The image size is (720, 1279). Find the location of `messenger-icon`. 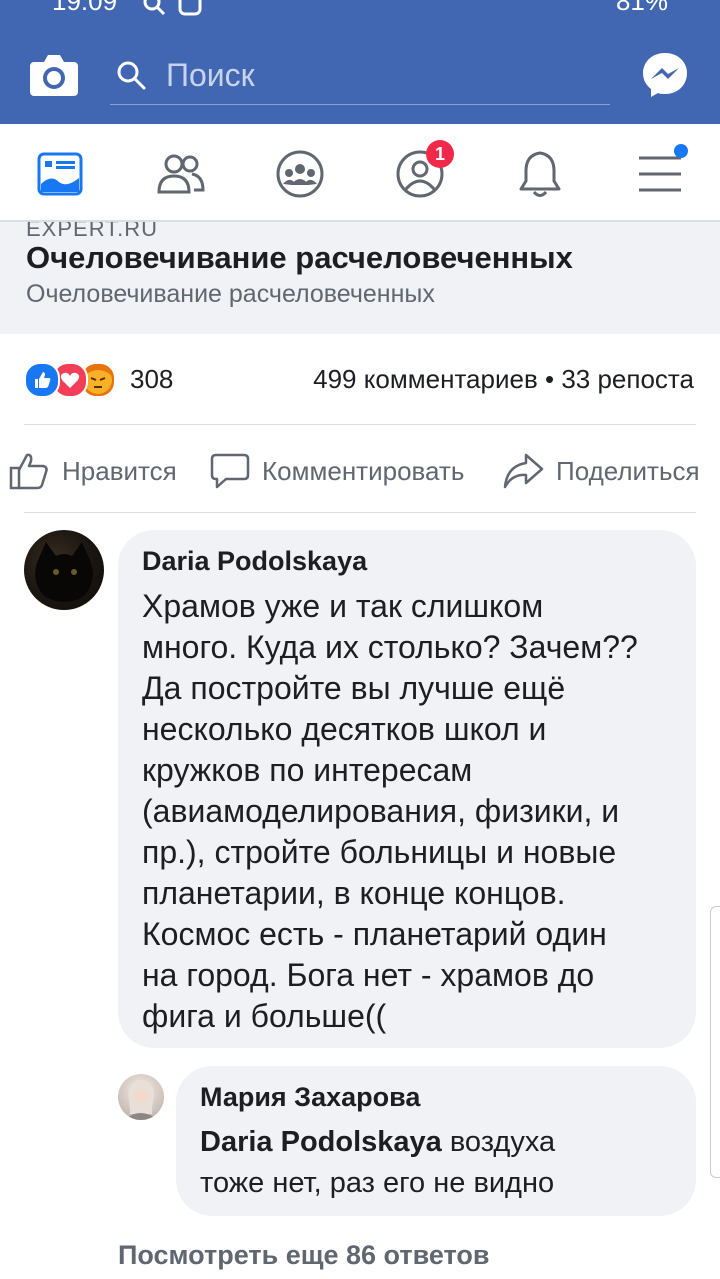

messenger-icon is located at coordinates (665, 75).